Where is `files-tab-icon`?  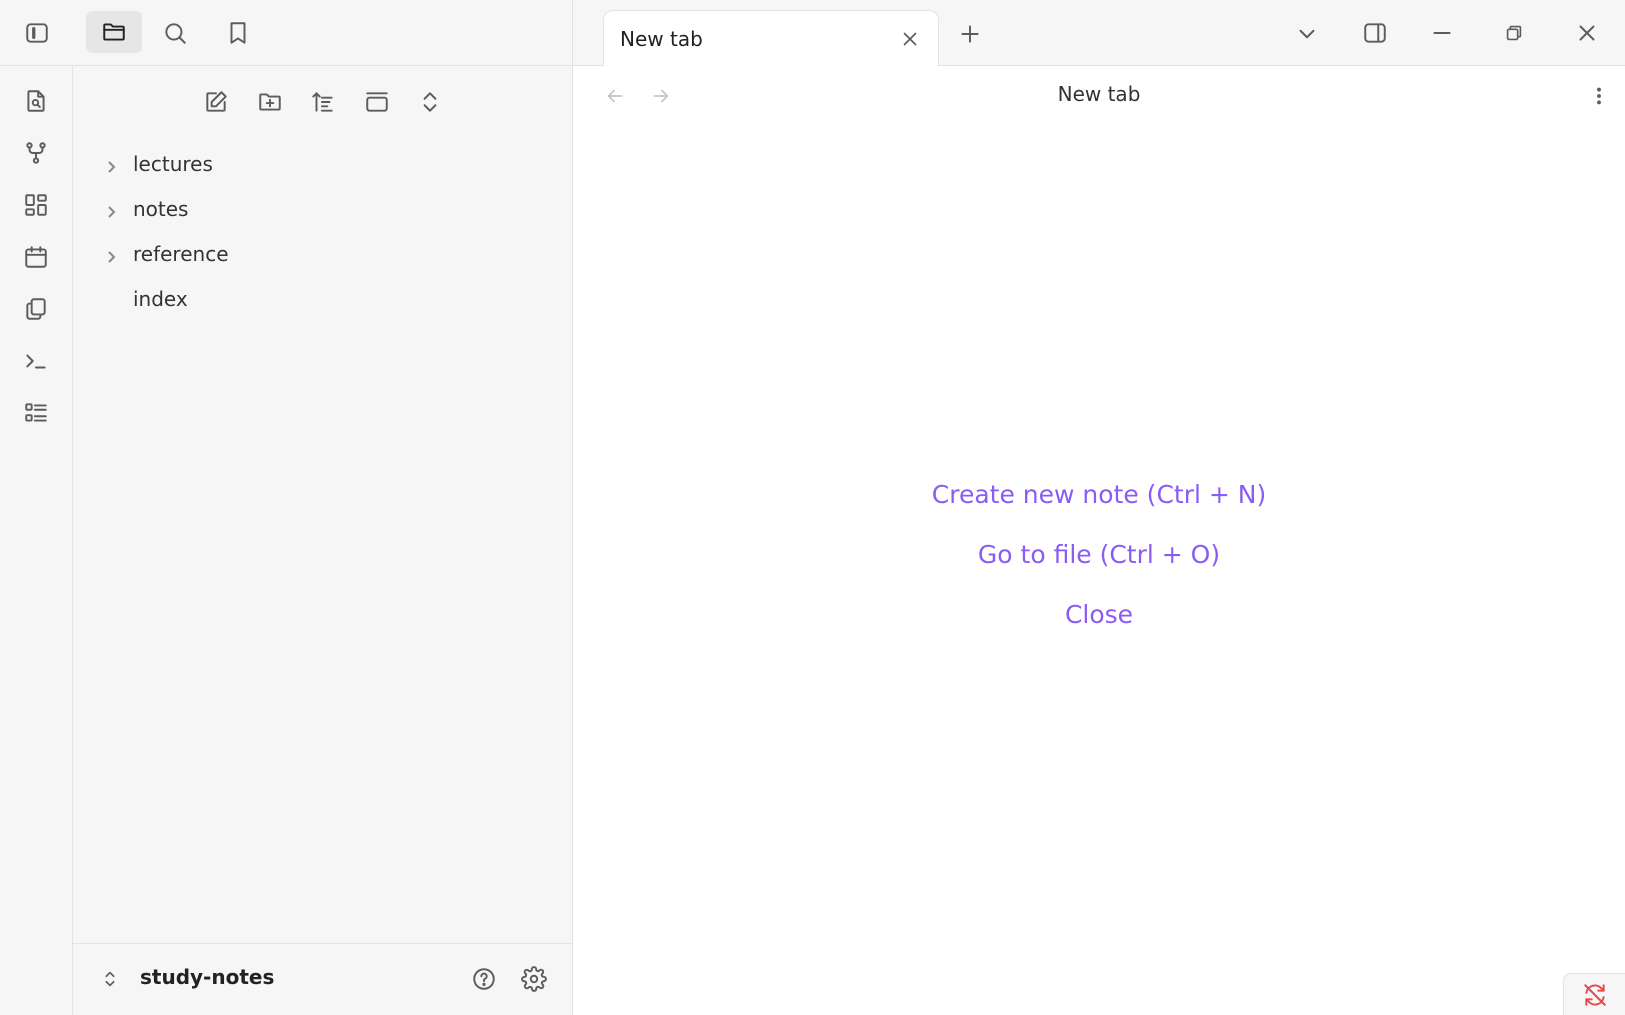
files-tab-icon is located at coordinates (114, 32).